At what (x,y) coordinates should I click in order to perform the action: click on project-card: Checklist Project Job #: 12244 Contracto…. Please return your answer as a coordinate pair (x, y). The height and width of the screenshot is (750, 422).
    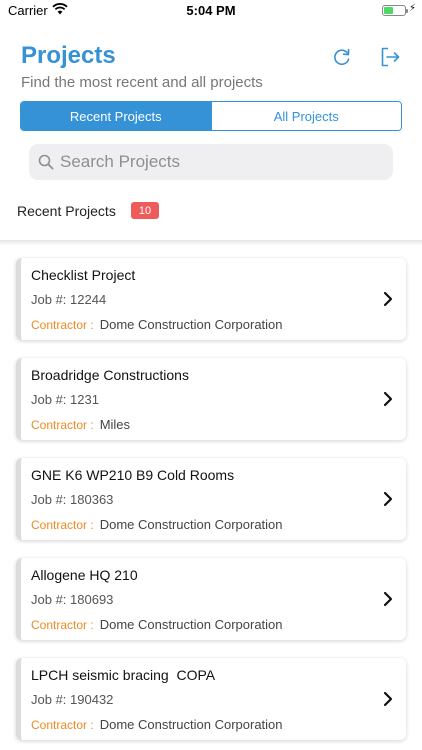
    Looking at the image, I should click on (211, 299).